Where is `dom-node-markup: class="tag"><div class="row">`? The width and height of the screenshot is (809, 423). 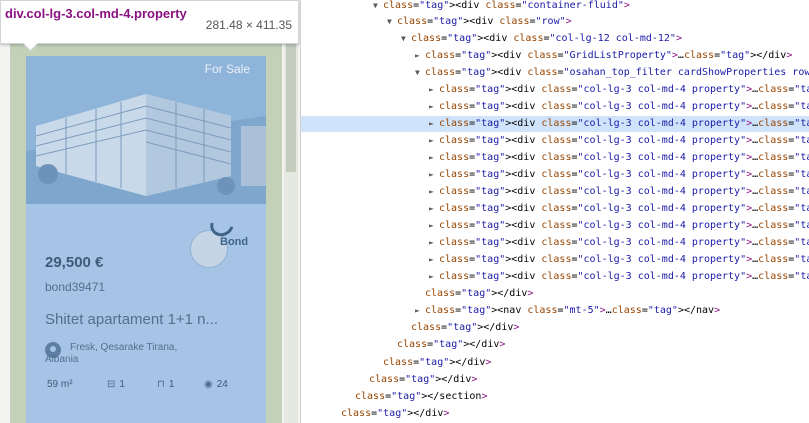
dom-node-markup: class="tag"><div class="row"> is located at coordinates (484, 21).